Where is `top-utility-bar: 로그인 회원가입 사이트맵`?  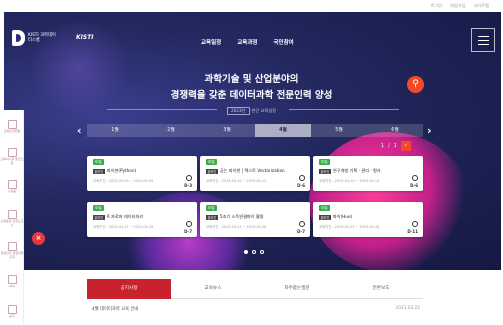 top-utility-bar: 로그인 회원가입 사이트맵 is located at coordinates (251, 6).